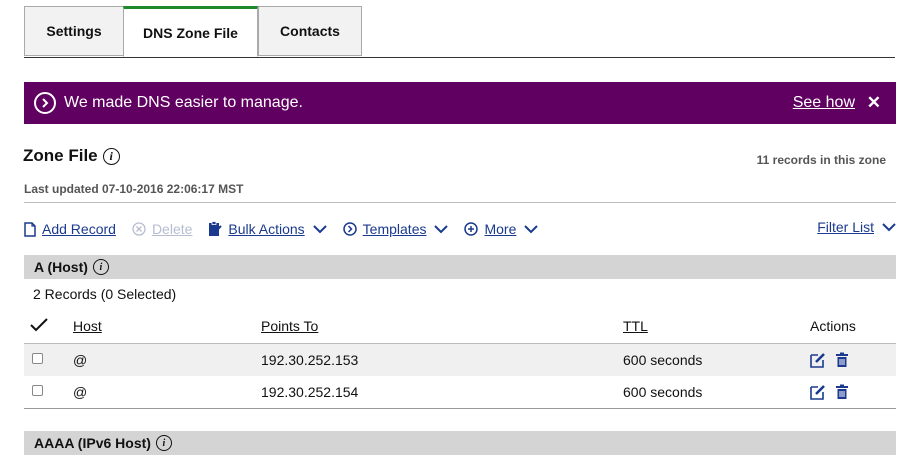 The height and width of the screenshot is (461, 901). I want to click on clipboard-icon, so click(216, 228).